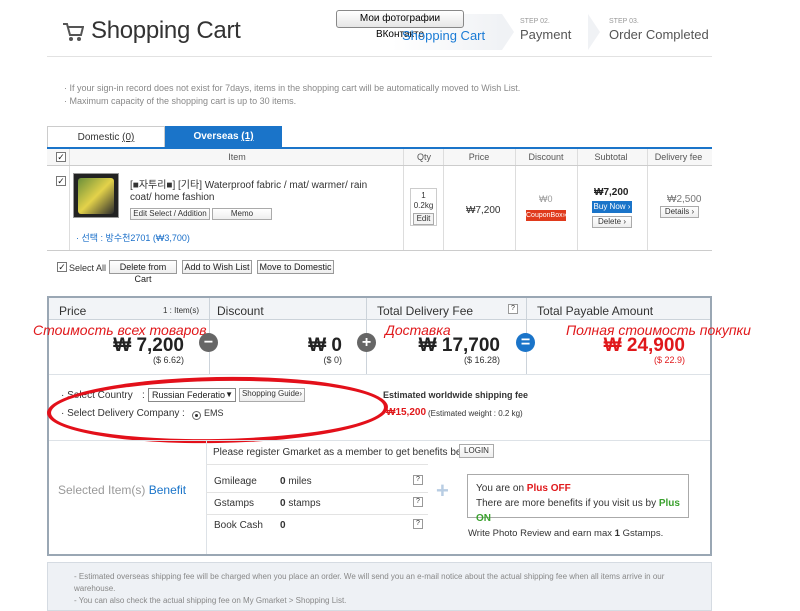  I want to click on select-all-checkbox: ✓, so click(62, 267).